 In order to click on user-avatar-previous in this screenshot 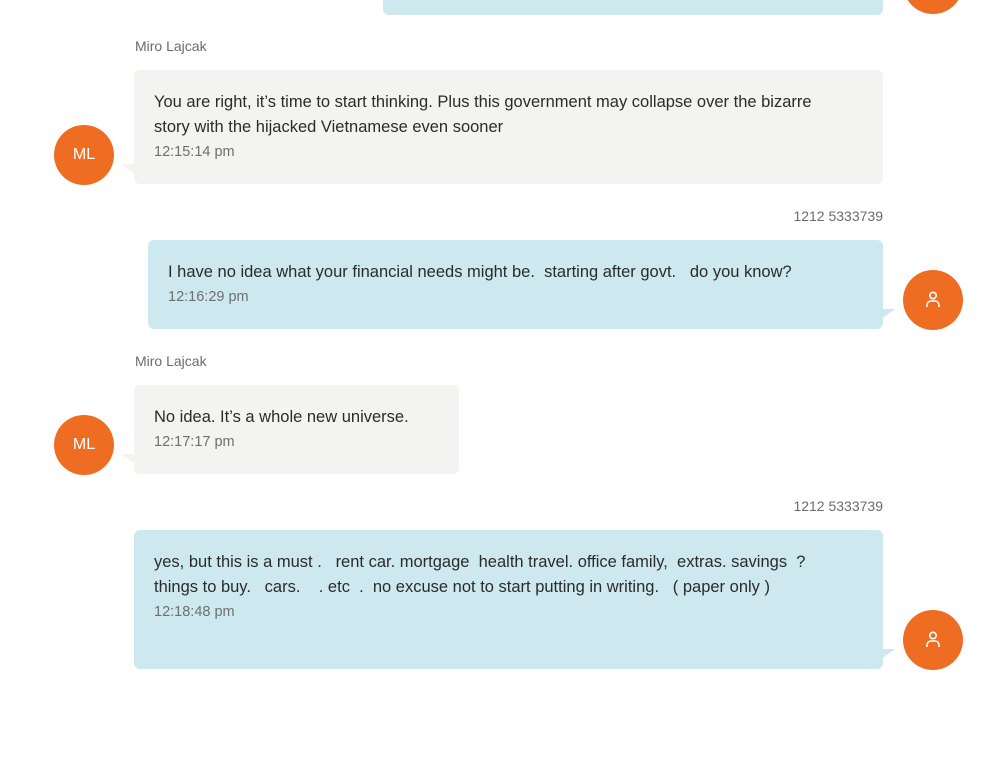, I will do `click(933, 7)`.